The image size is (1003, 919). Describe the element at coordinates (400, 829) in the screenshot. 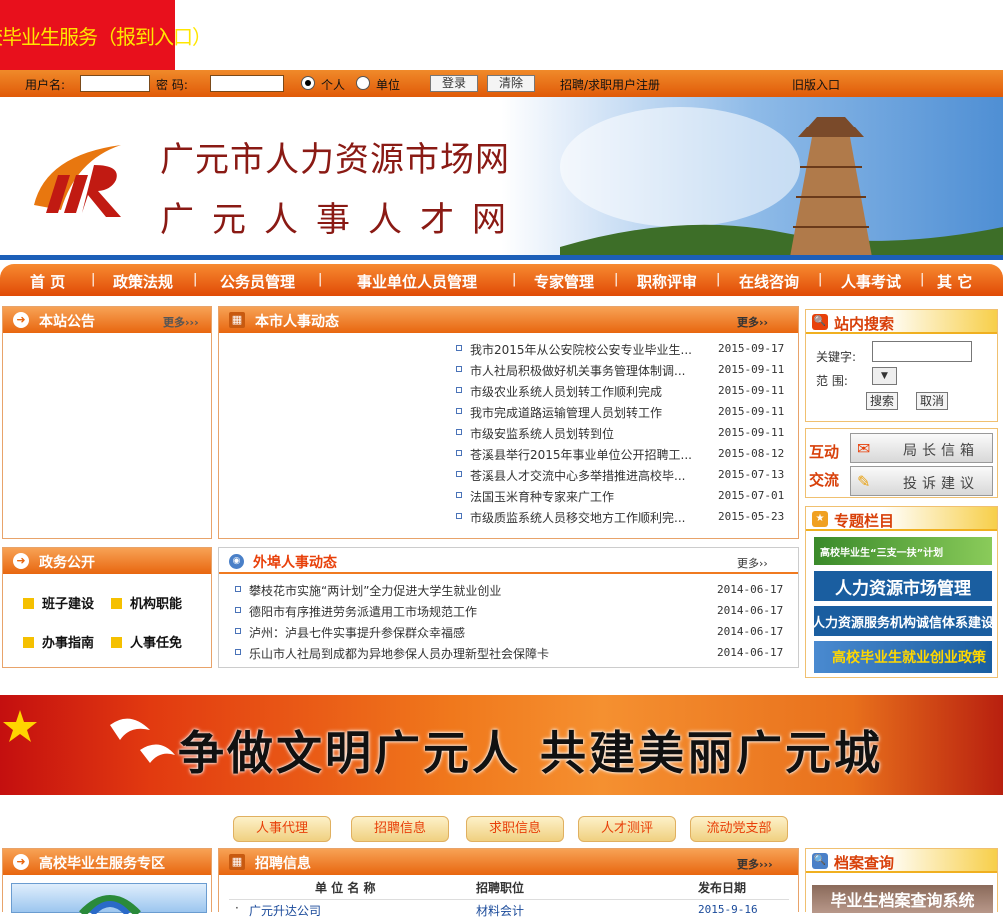

I see `tab-recruitment: 招聘信息` at that location.